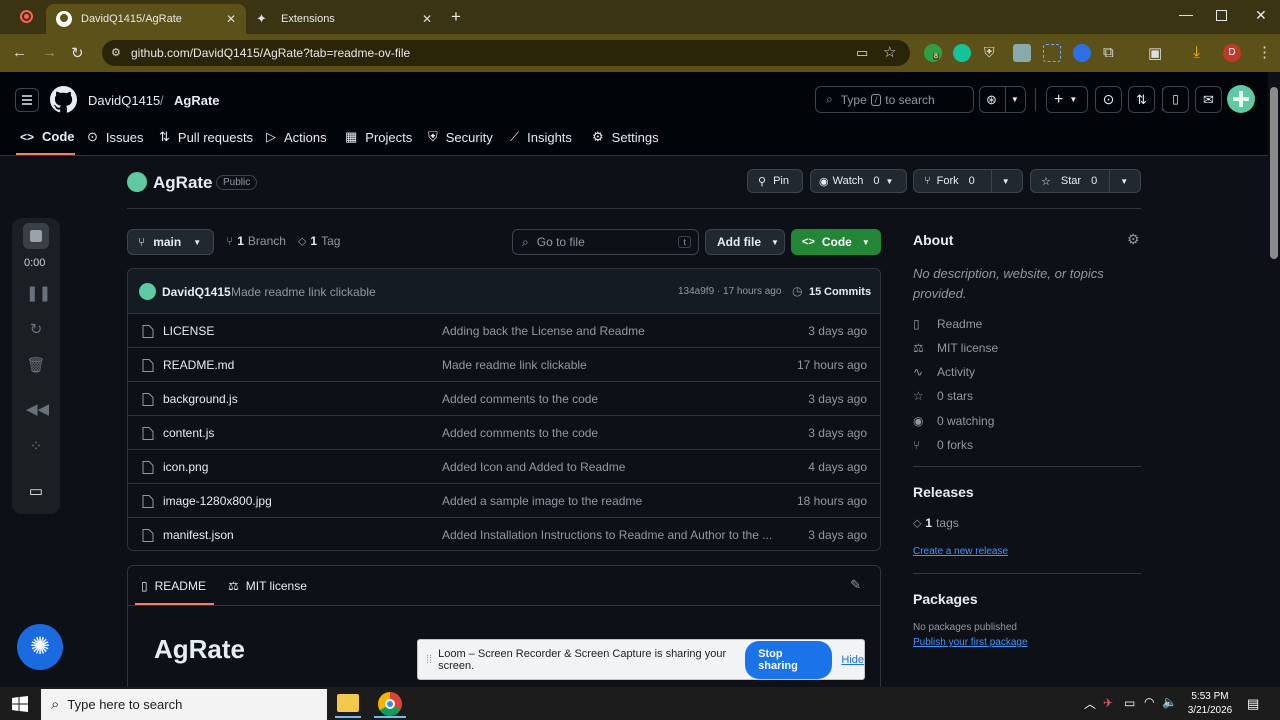  I want to click on back-button: ←, so click(19, 52).